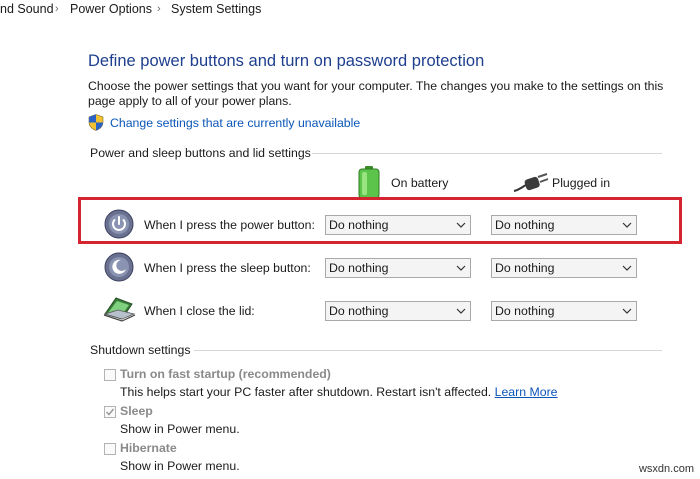  What do you see at coordinates (140, 350) in the screenshot?
I see `shutdown-section-title: Shutdown settings` at bounding box center [140, 350].